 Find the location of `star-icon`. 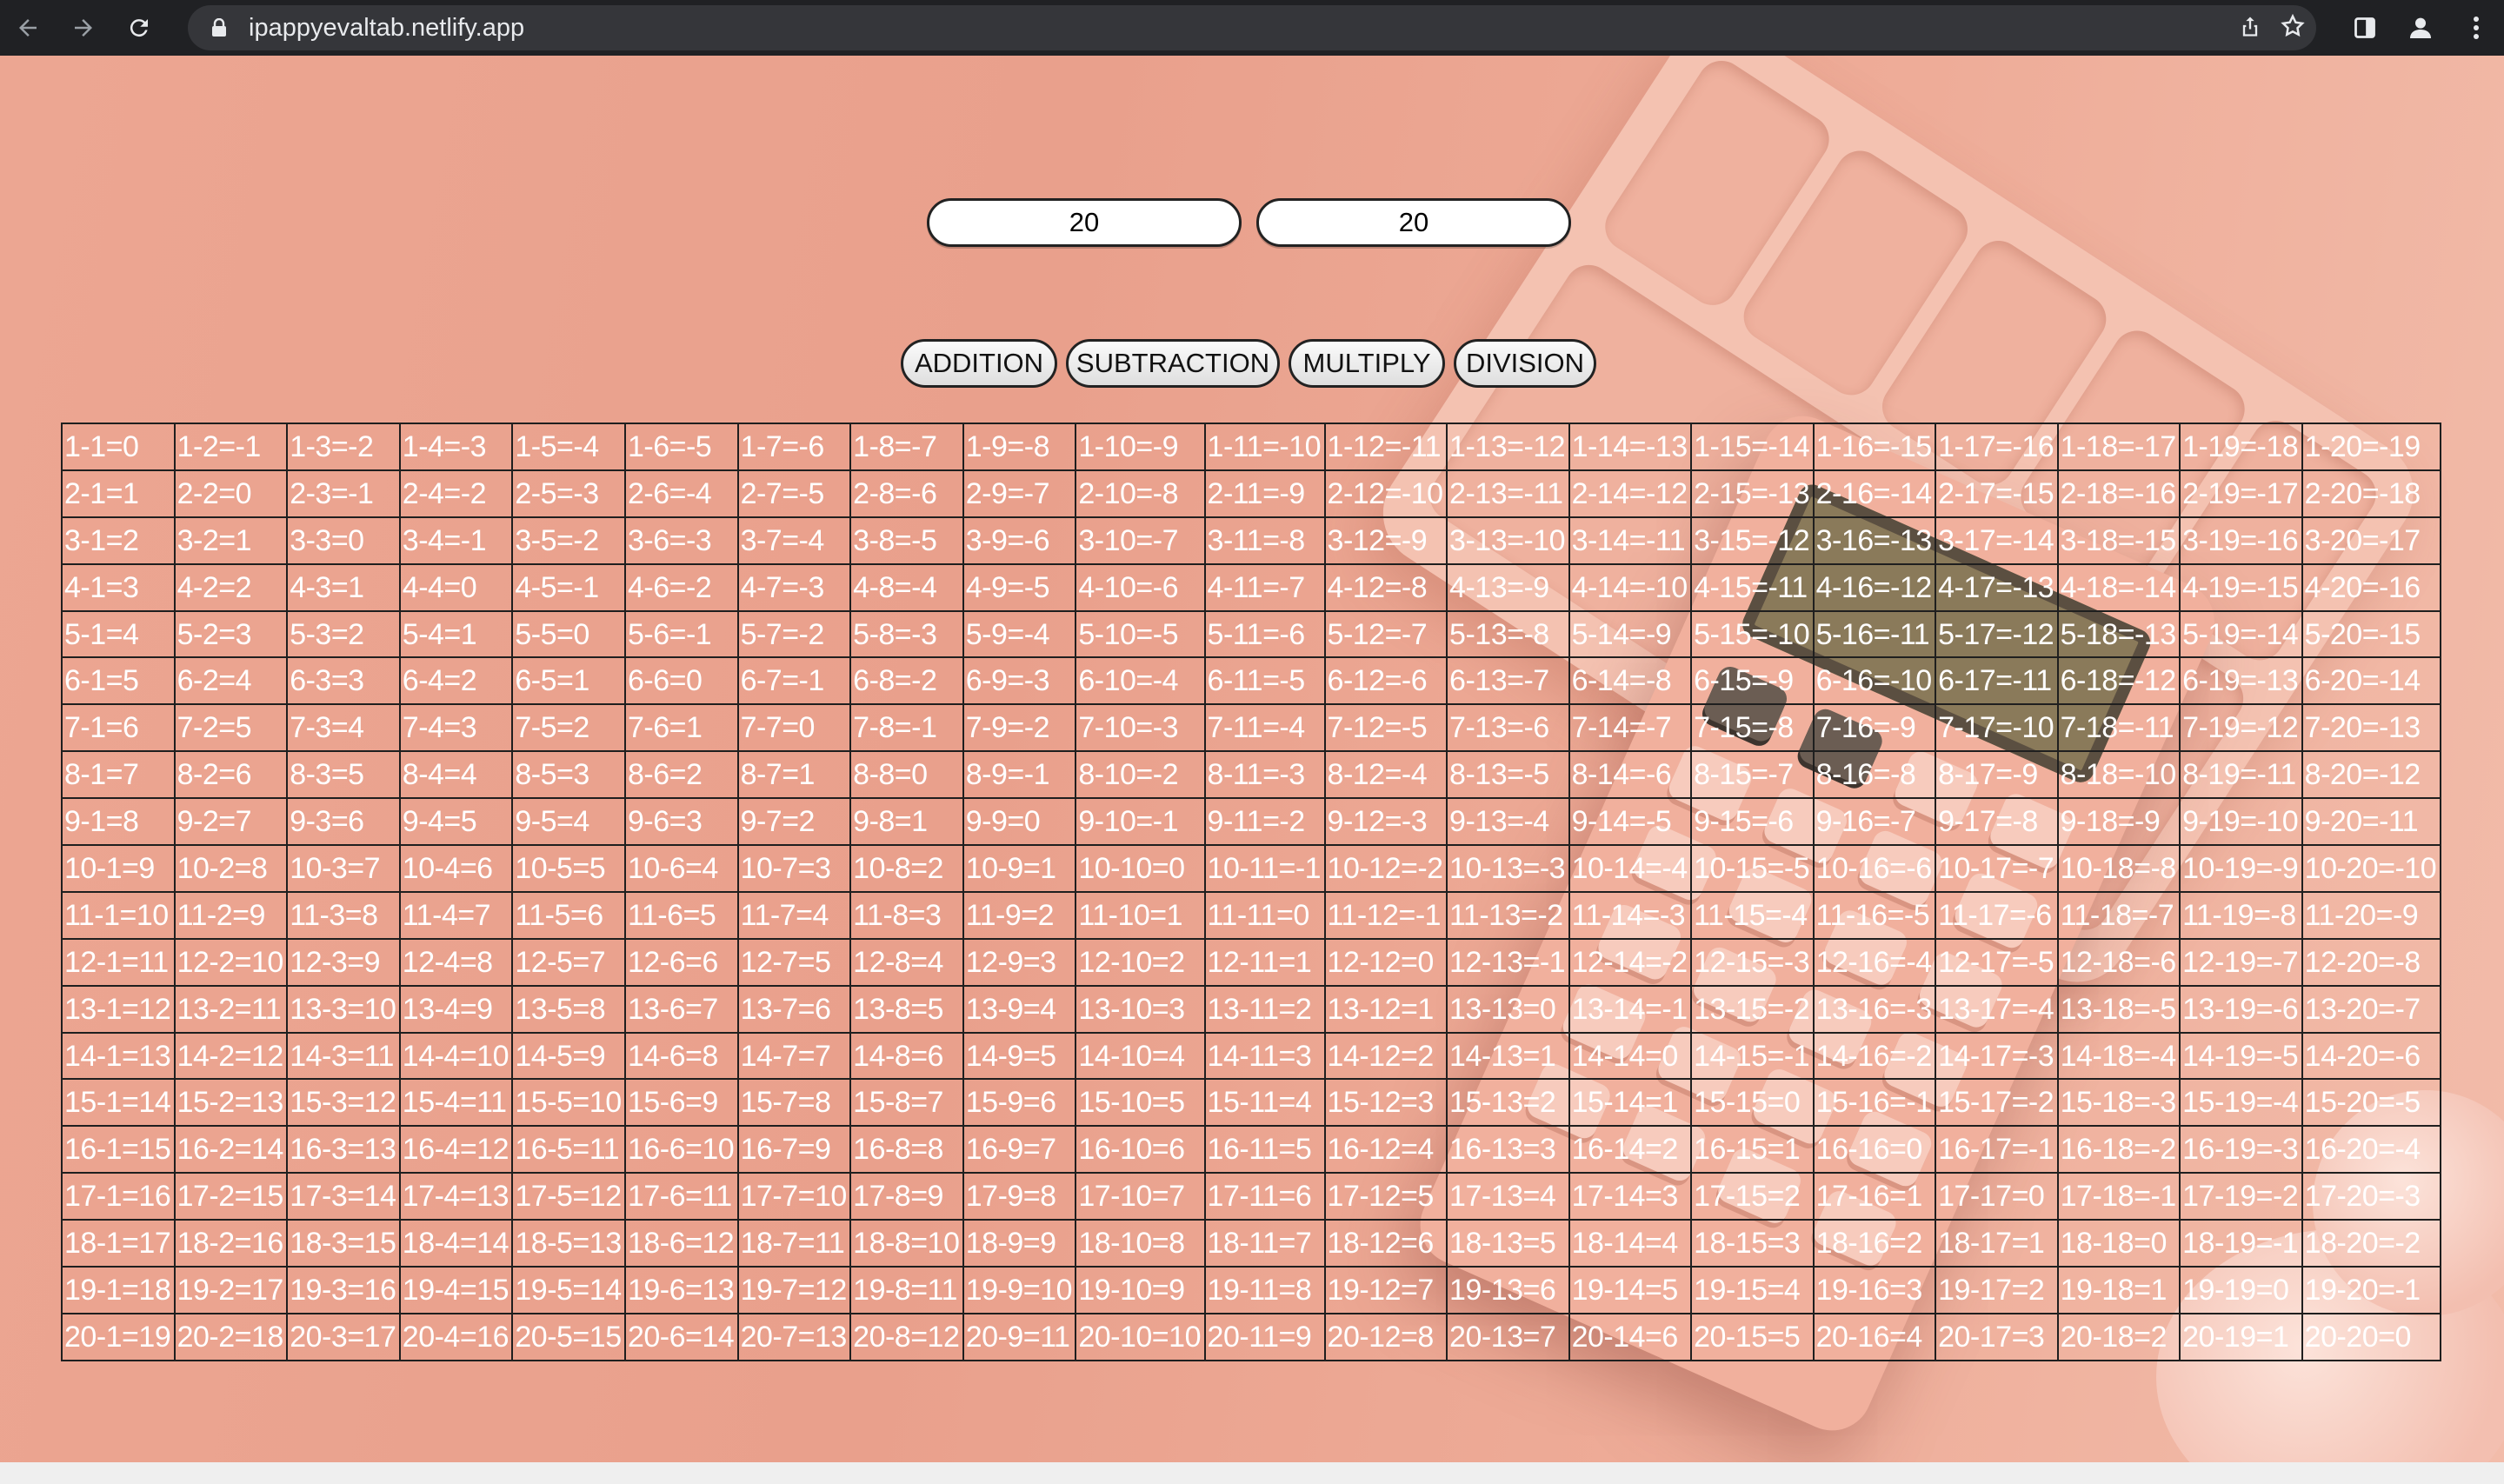

star-icon is located at coordinates (2293, 28).